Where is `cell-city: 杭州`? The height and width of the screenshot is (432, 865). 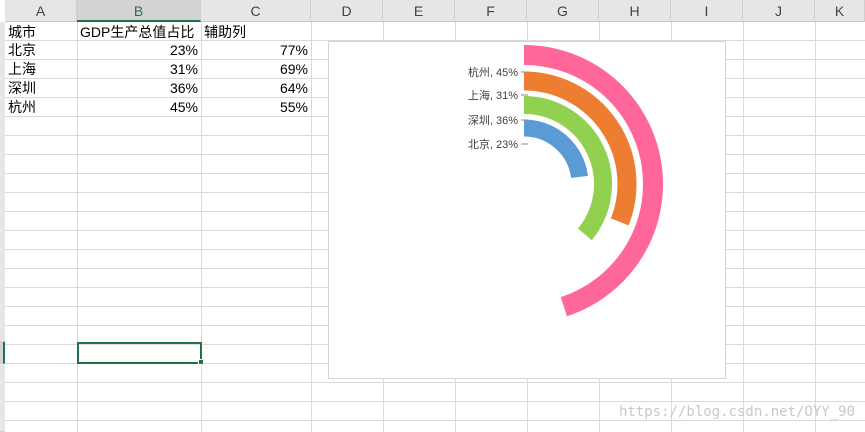 cell-city: 杭州 is located at coordinates (41, 107).